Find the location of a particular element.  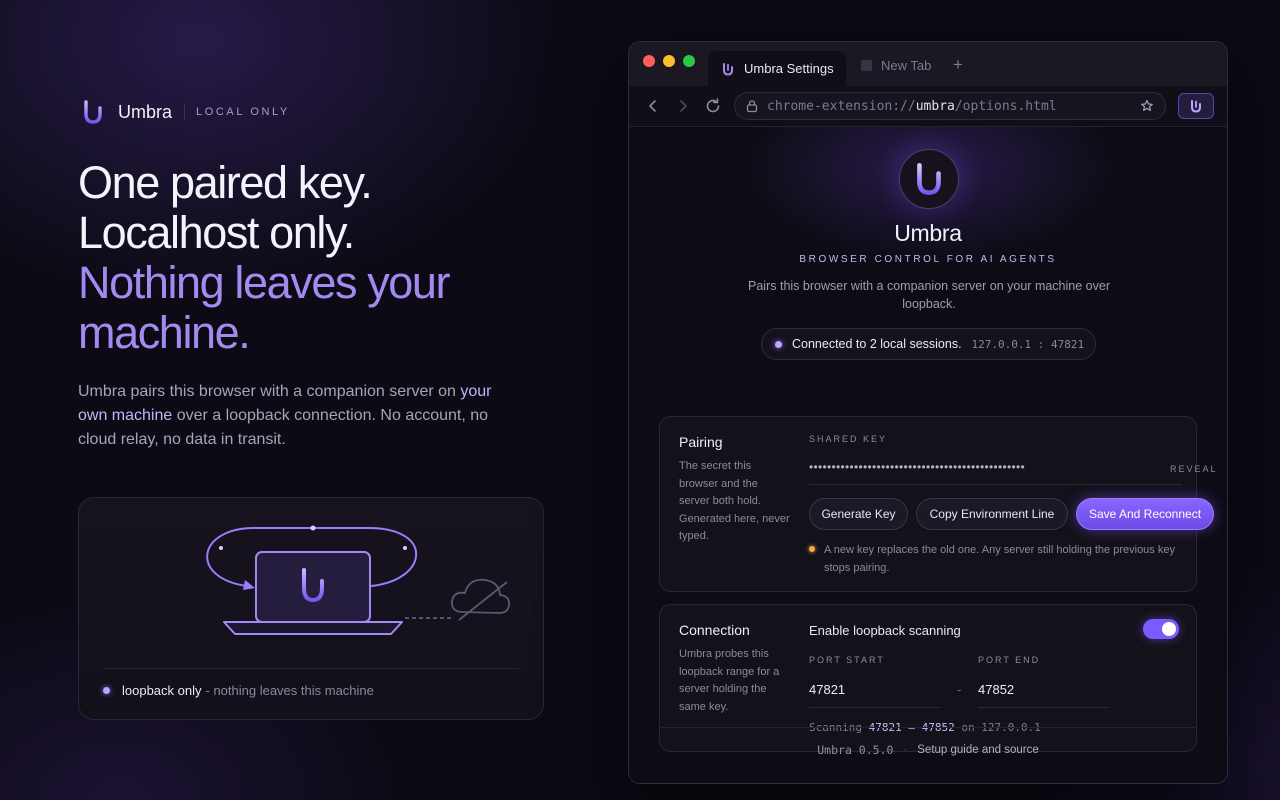

pairing-title: Pairing is located at coordinates (701, 442).